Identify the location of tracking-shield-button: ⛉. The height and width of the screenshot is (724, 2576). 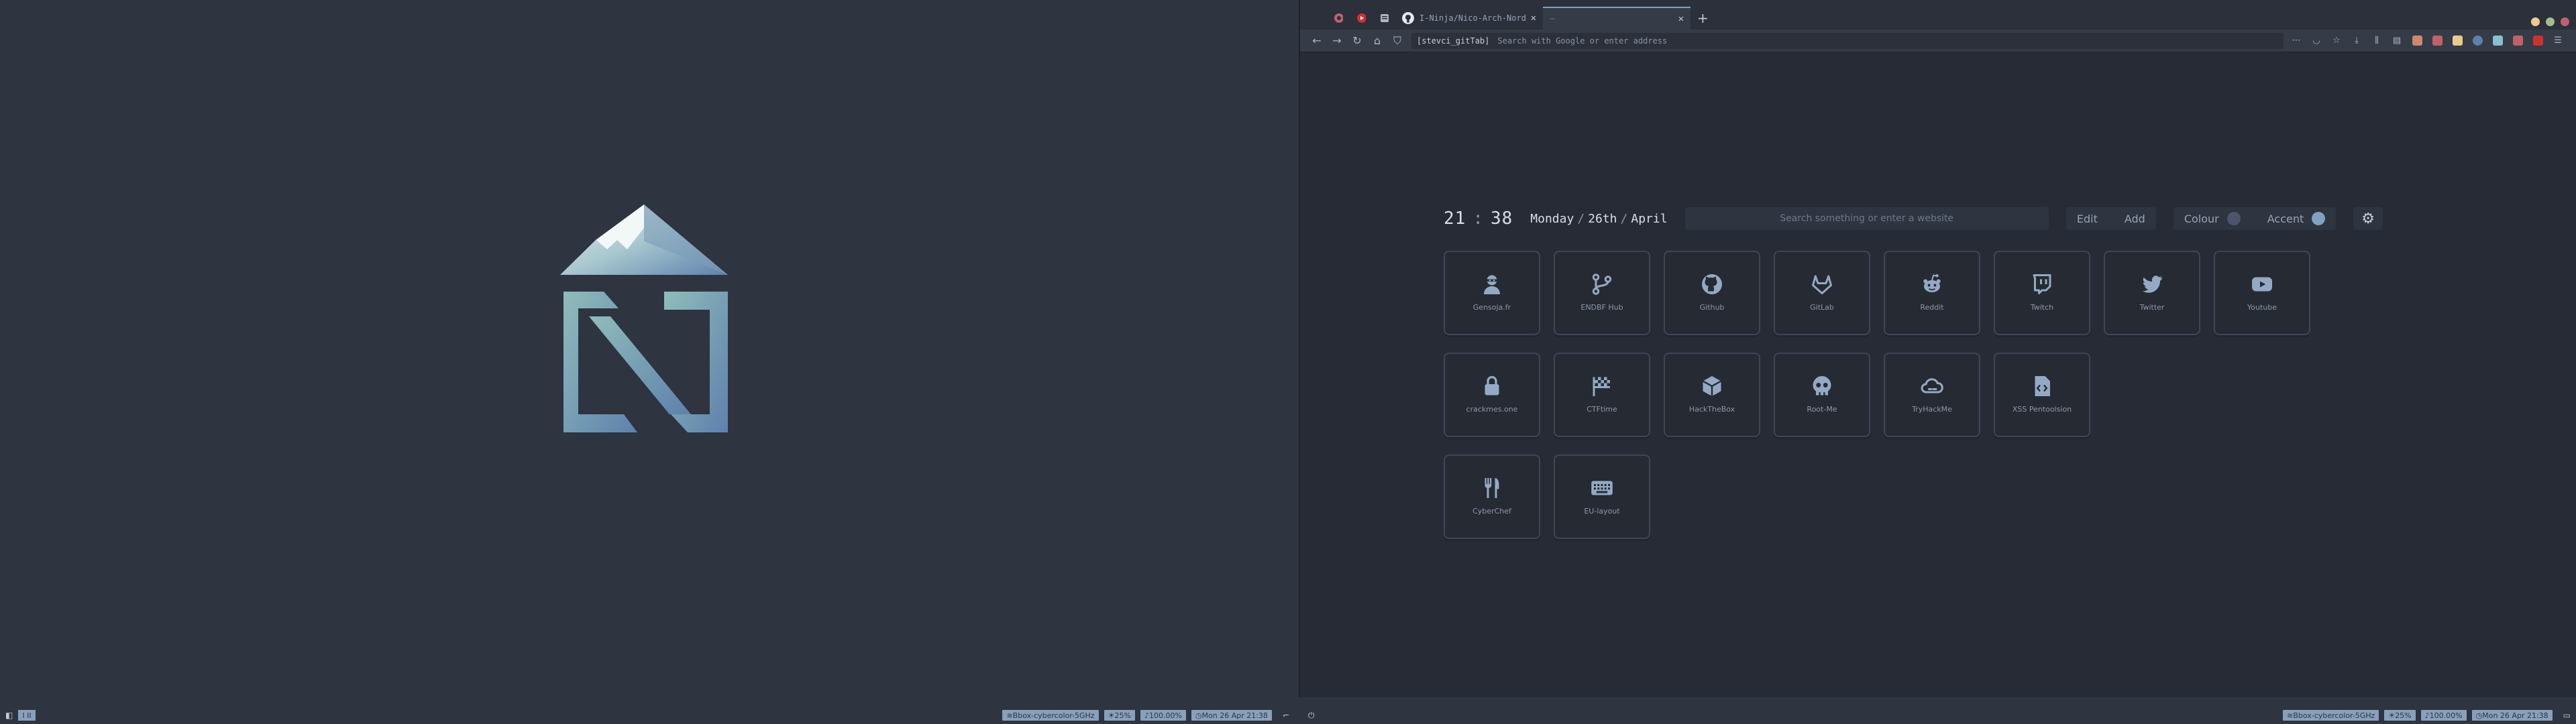
(1397, 41).